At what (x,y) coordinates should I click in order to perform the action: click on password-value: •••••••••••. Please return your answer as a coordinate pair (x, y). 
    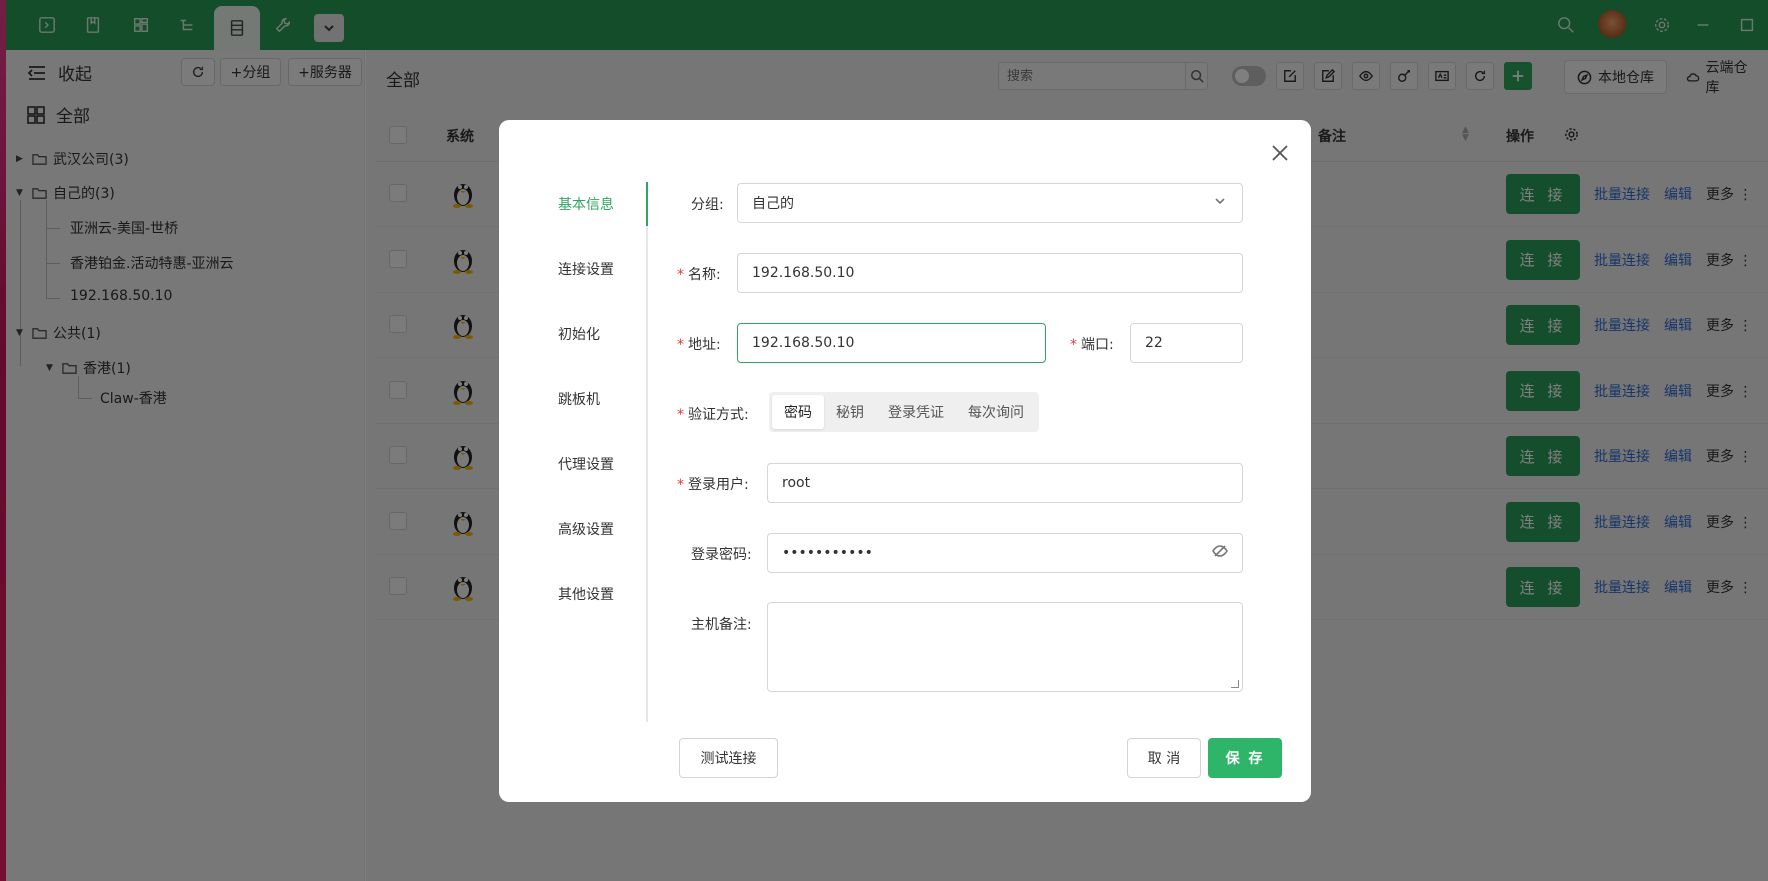
    Looking at the image, I should click on (827, 553).